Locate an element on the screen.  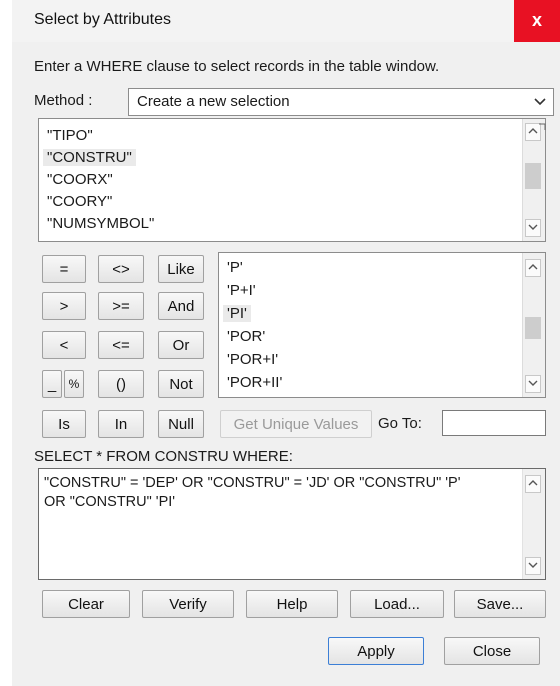
method-value: Create a new selection is located at coordinates (213, 101).